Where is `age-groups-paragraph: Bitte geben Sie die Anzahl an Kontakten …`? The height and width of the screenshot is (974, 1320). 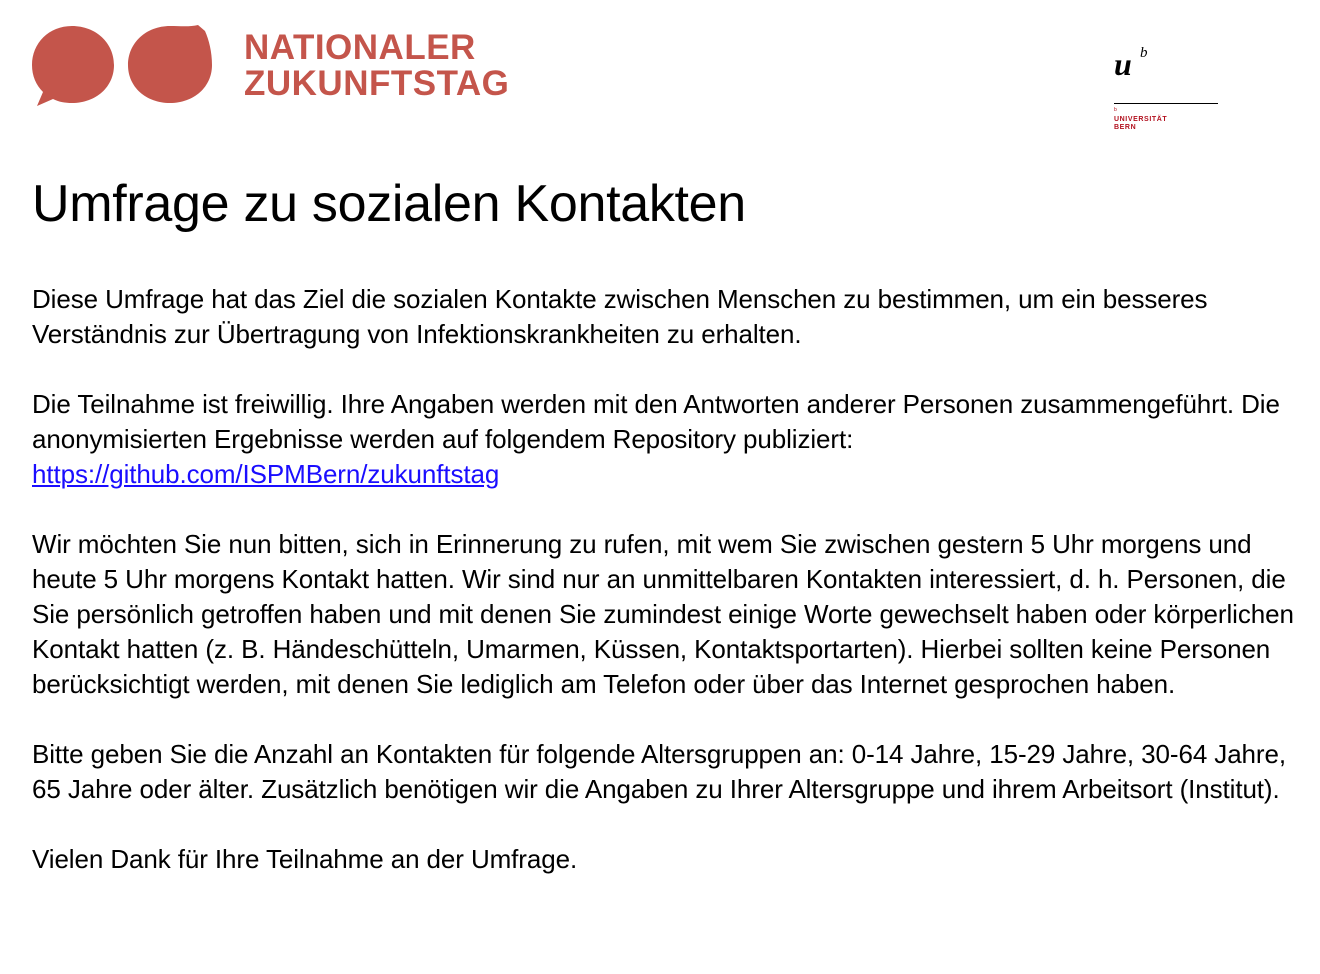
age-groups-paragraph: Bitte geben Sie die Anzahl an Kontakten … is located at coordinates (659, 771).